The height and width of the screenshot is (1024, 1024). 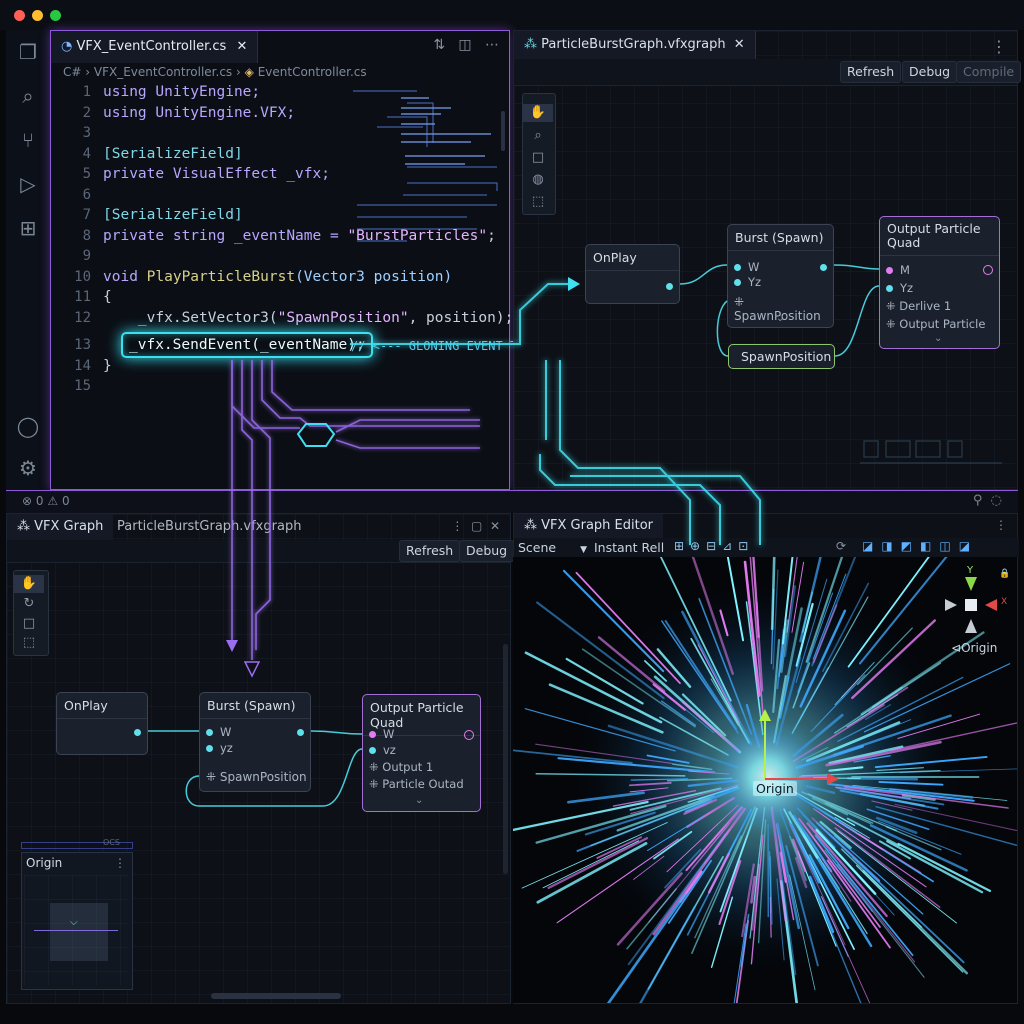 What do you see at coordinates (28, 228) in the screenshot?
I see `extensions-icon: ⊞` at bounding box center [28, 228].